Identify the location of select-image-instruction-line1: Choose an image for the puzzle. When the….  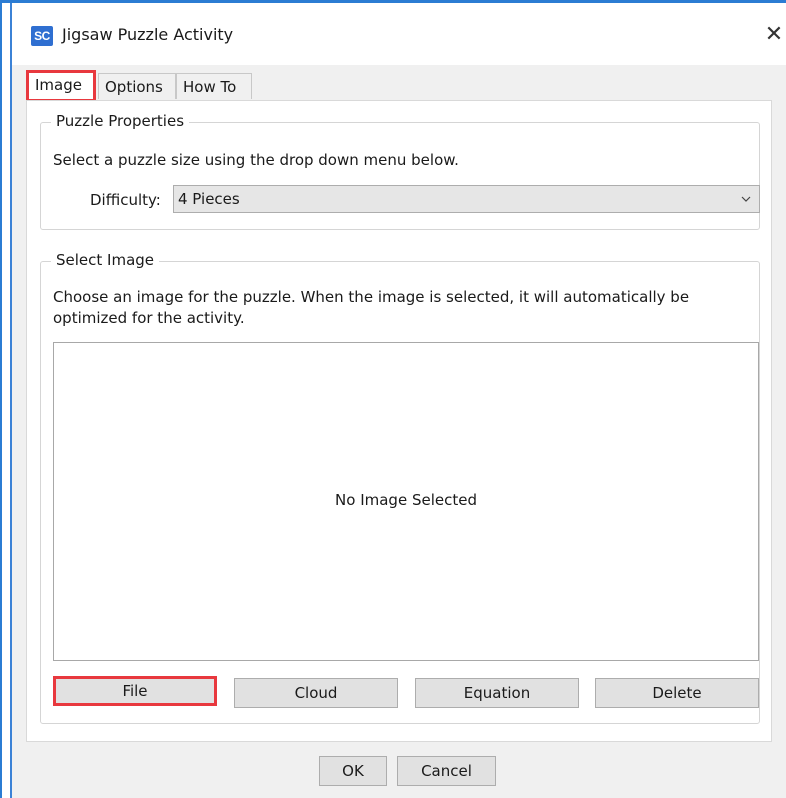
(371, 297).